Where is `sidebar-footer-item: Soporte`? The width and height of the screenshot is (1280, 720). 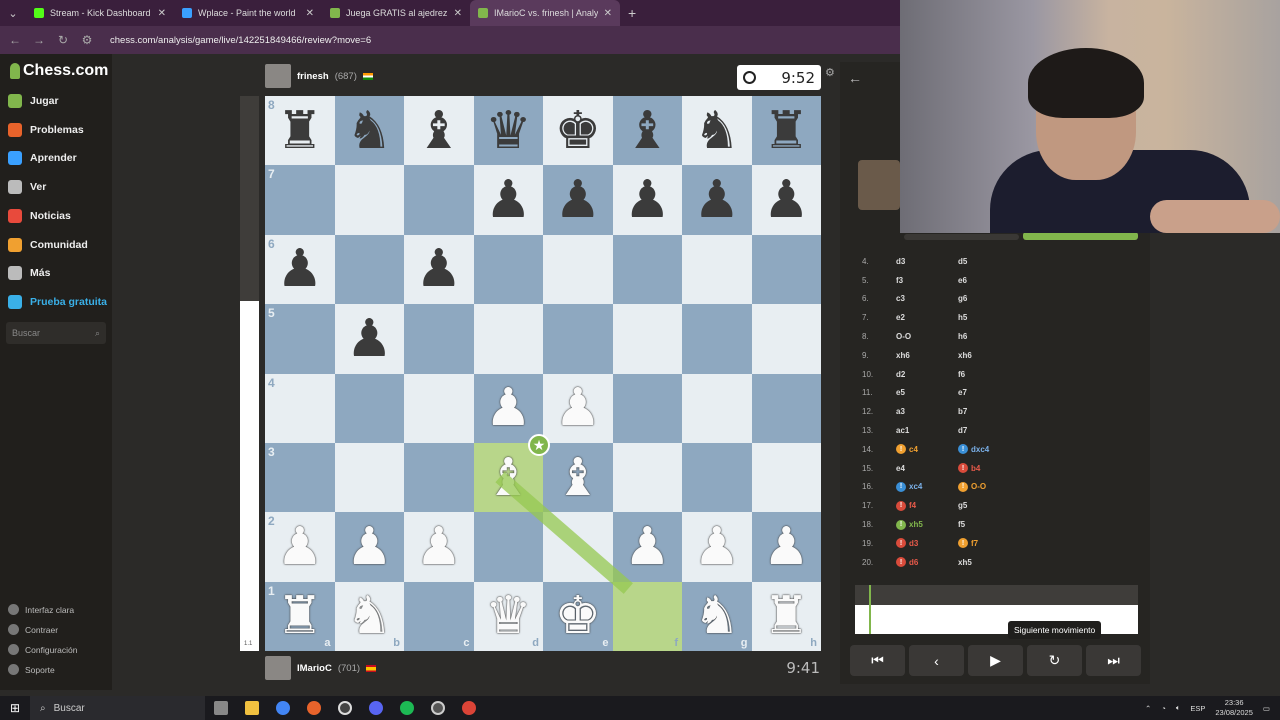 sidebar-footer-item: Soporte is located at coordinates (31, 669).